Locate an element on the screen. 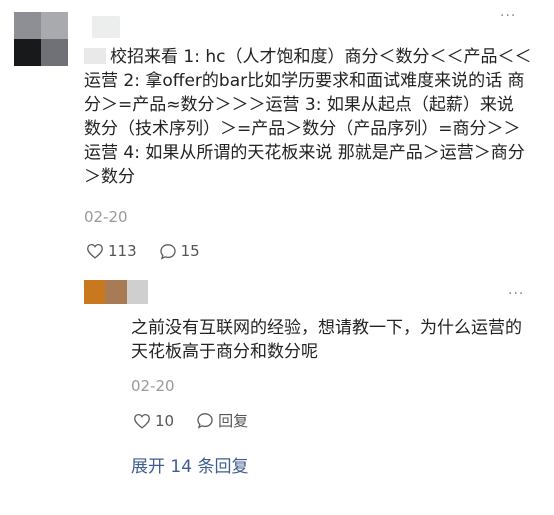 The image size is (554, 515). reply-count-button: 15 is located at coordinates (179, 251).